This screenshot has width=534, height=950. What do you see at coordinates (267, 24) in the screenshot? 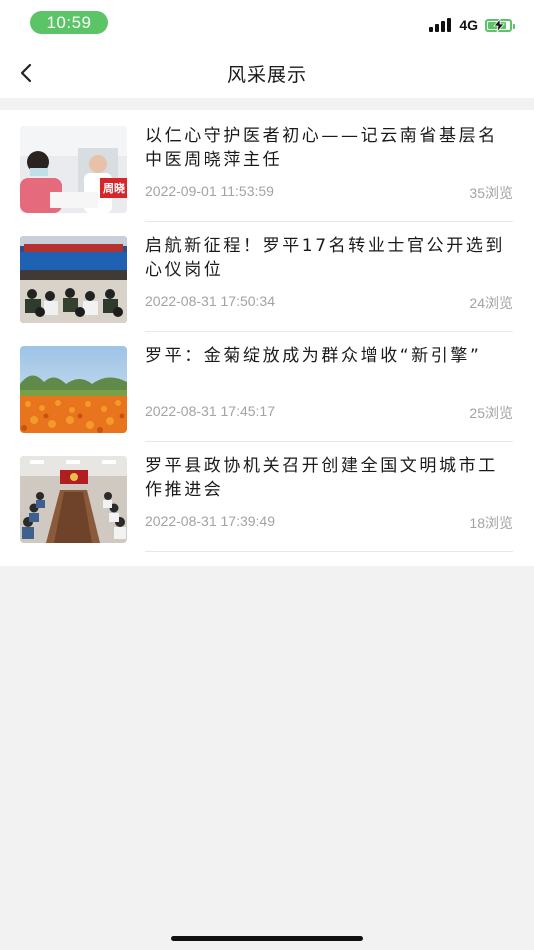
I see `status-bar: 10:59 4G` at bounding box center [267, 24].